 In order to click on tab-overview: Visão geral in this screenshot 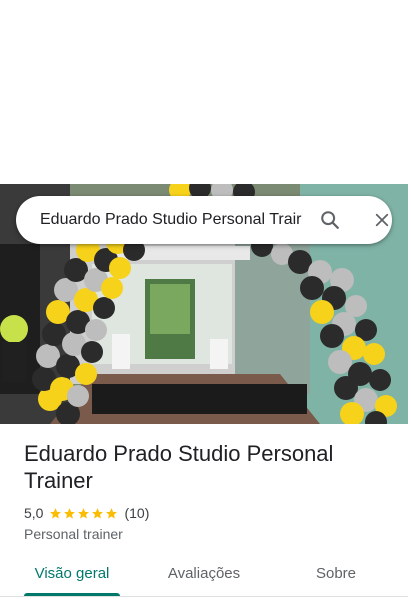, I will do `click(72, 575)`.